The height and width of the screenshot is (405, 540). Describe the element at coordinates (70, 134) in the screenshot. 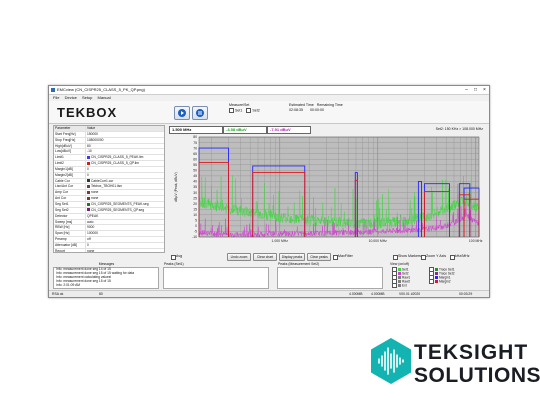

I see `parameter-name: Start Freq[Hz]` at that location.